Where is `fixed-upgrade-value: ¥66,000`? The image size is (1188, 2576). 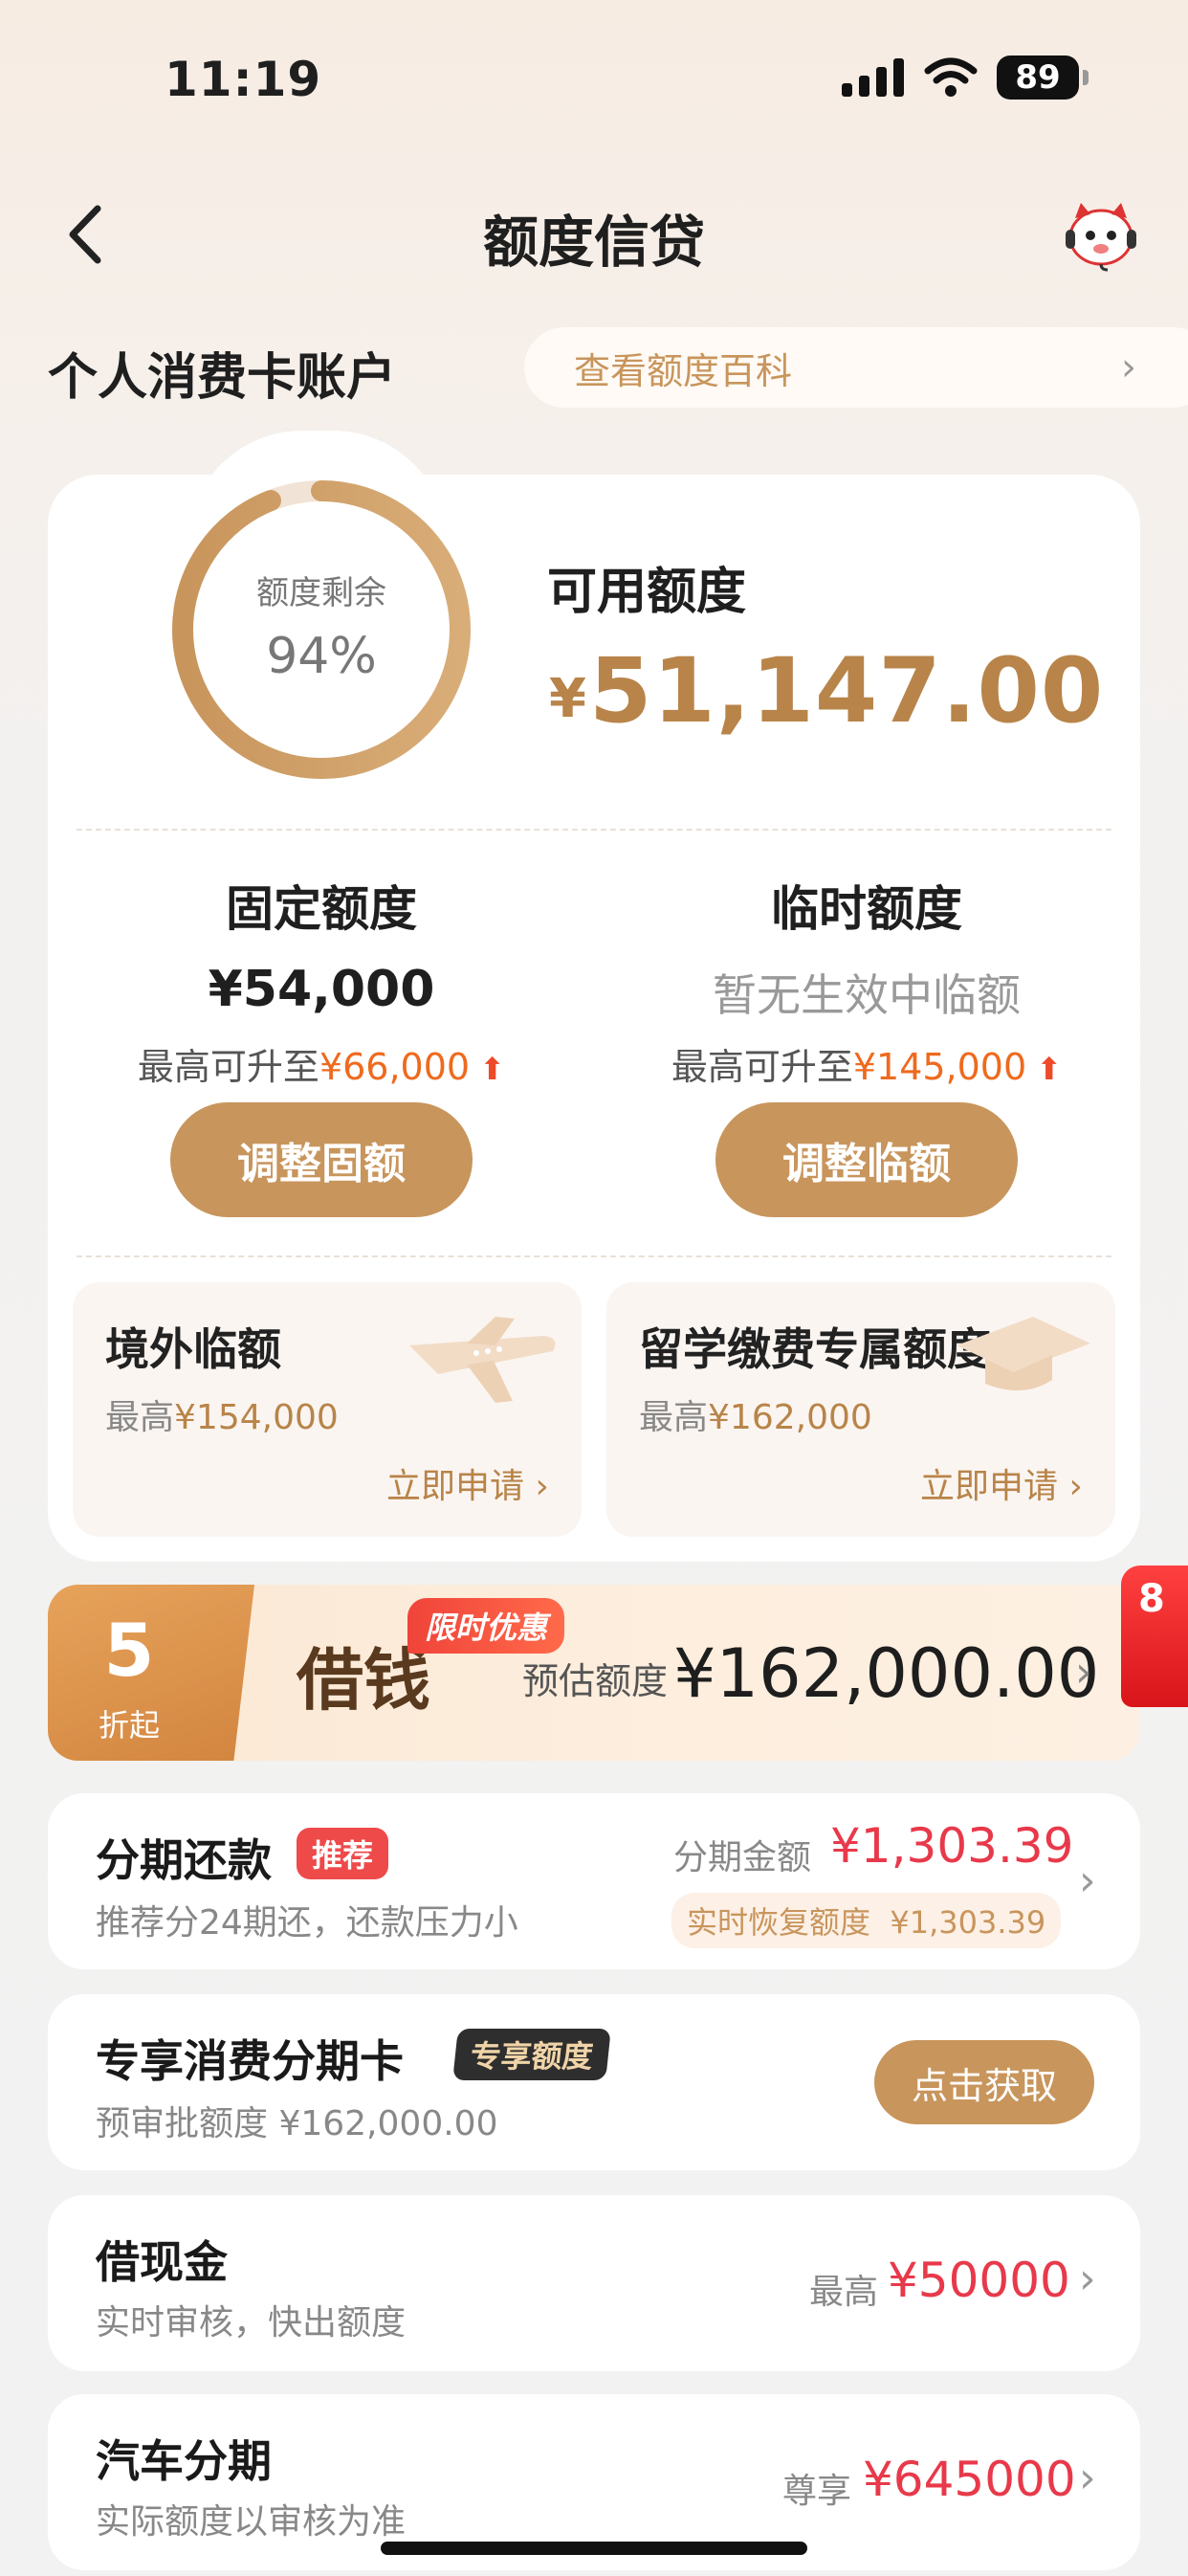 fixed-upgrade-value: ¥66,000 is located at coordinates (395, 1067).